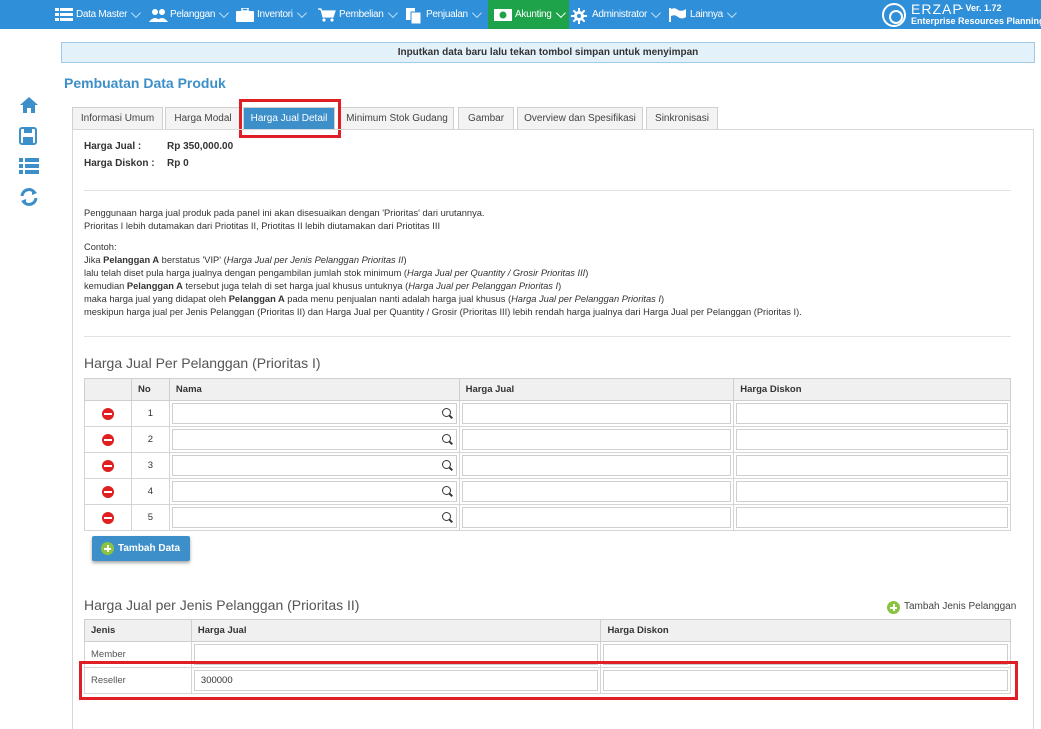  I want to click on nav-penjualan: Penjualan, so click(443, 14).